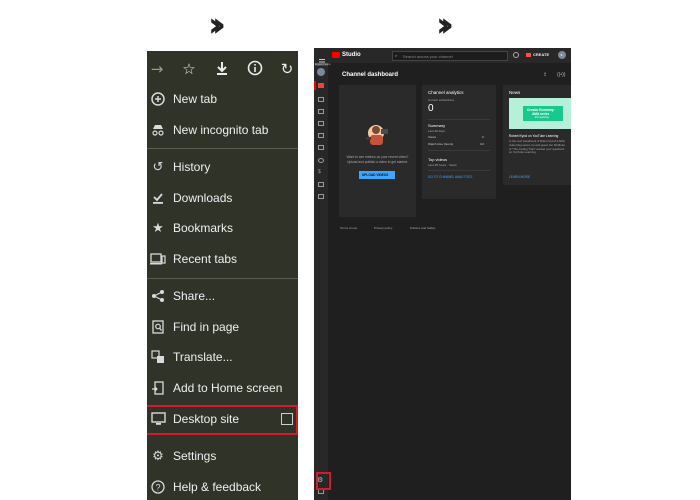 This screenshot has height=500, width=700. Describe the element at coordinates (321, 172) in the screenshot. I see `monetization-icon: $` at that location.